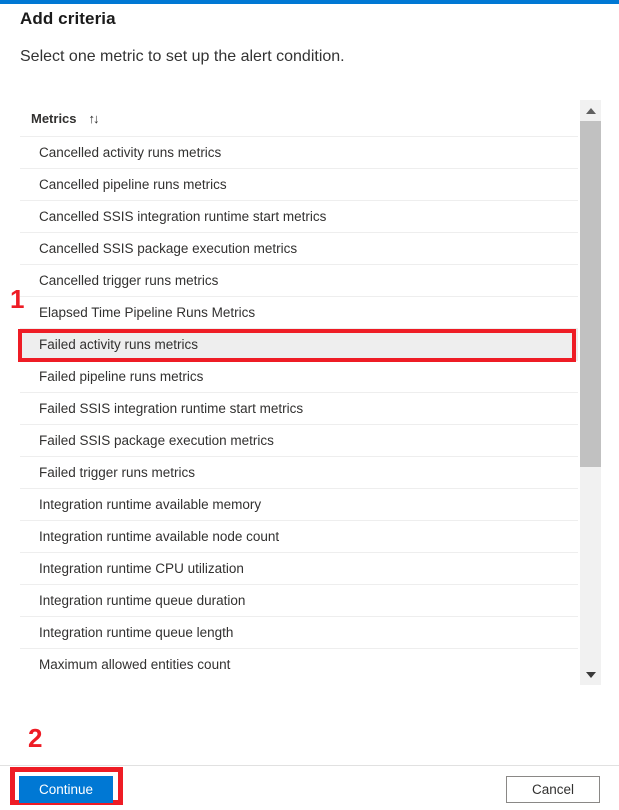  What do you see at coordinates (299, 344) in the screenshot?
I see `metric-list-item: Failed activity runs metrics` at bounding box center [299, 344].